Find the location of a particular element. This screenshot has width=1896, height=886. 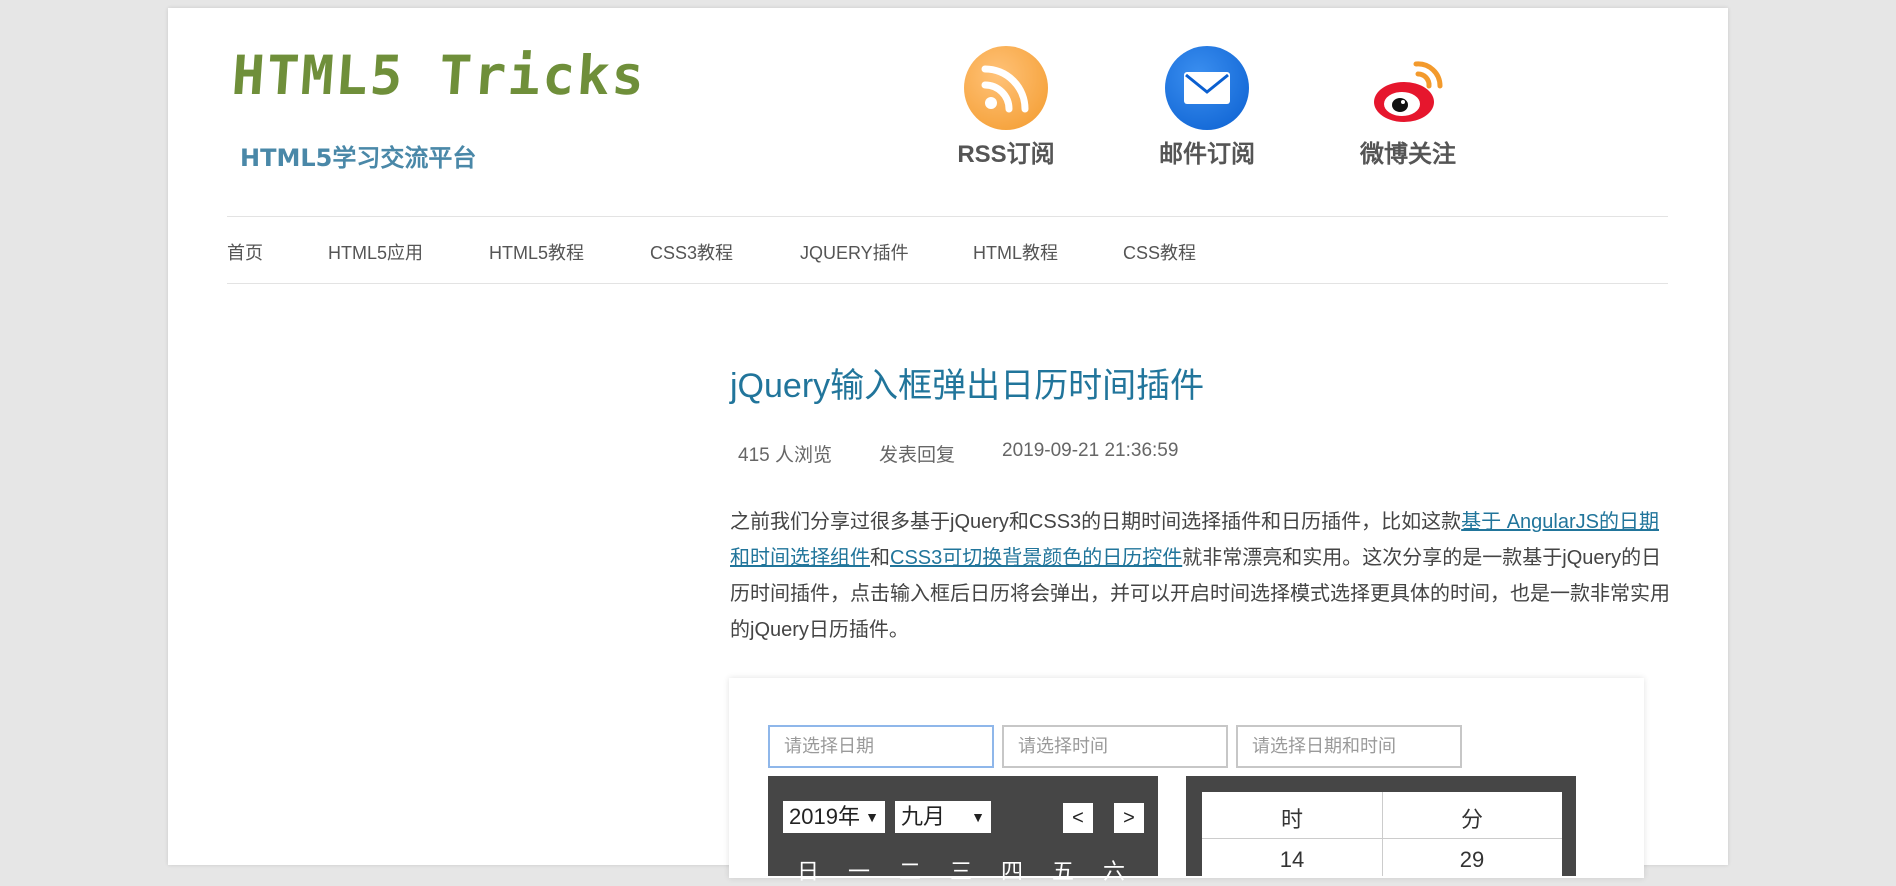

time-input is located at coordinates (1115, 746).